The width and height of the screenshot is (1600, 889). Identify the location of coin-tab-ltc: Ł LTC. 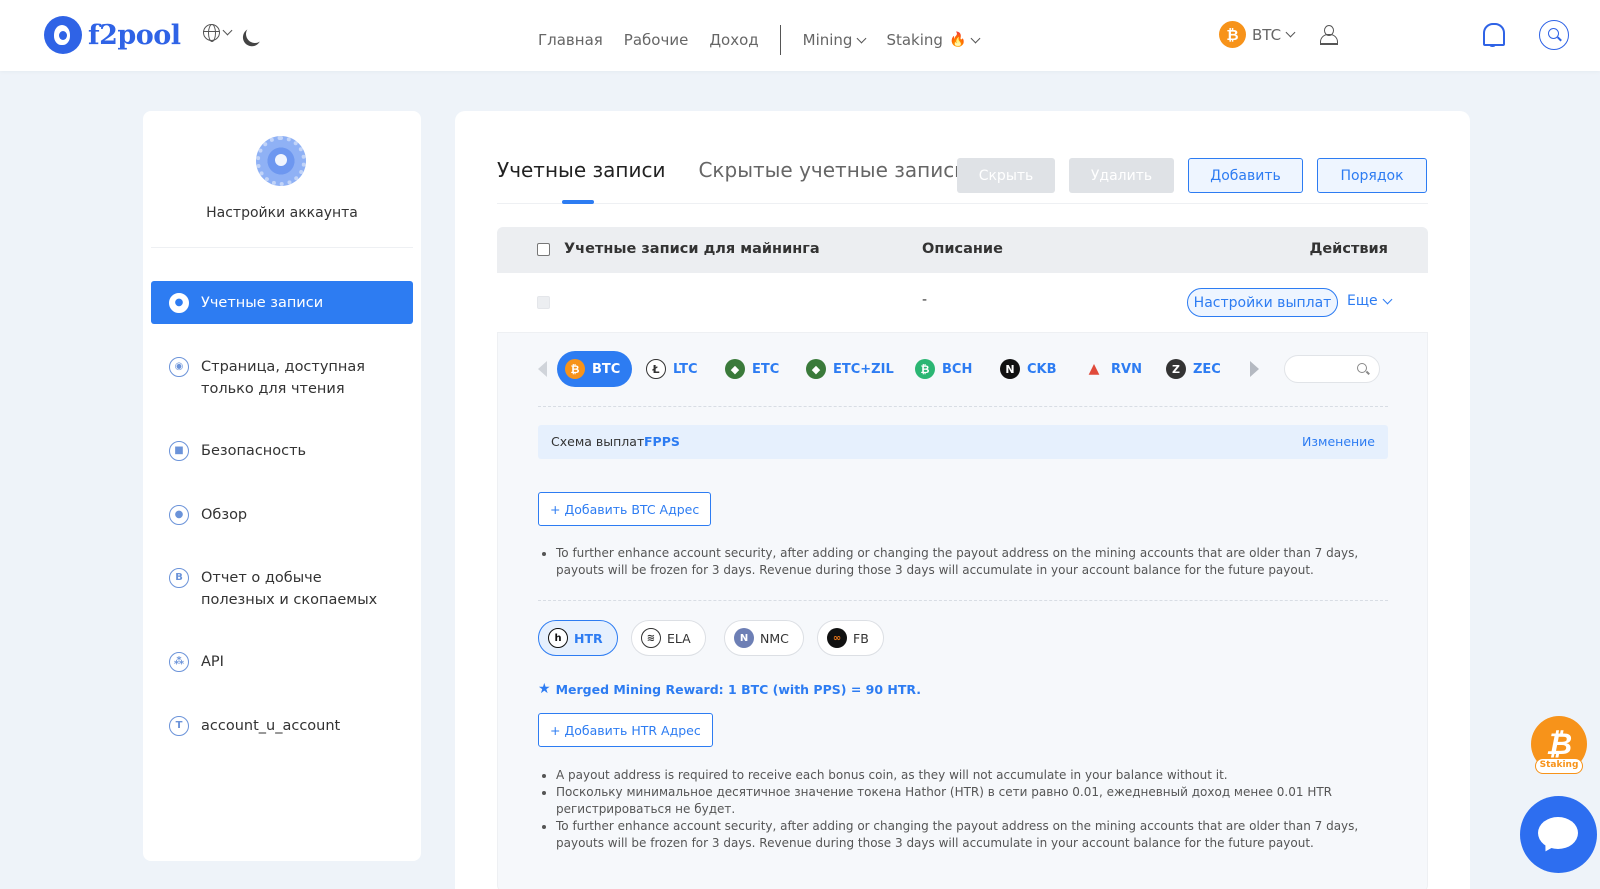
(672, 369).